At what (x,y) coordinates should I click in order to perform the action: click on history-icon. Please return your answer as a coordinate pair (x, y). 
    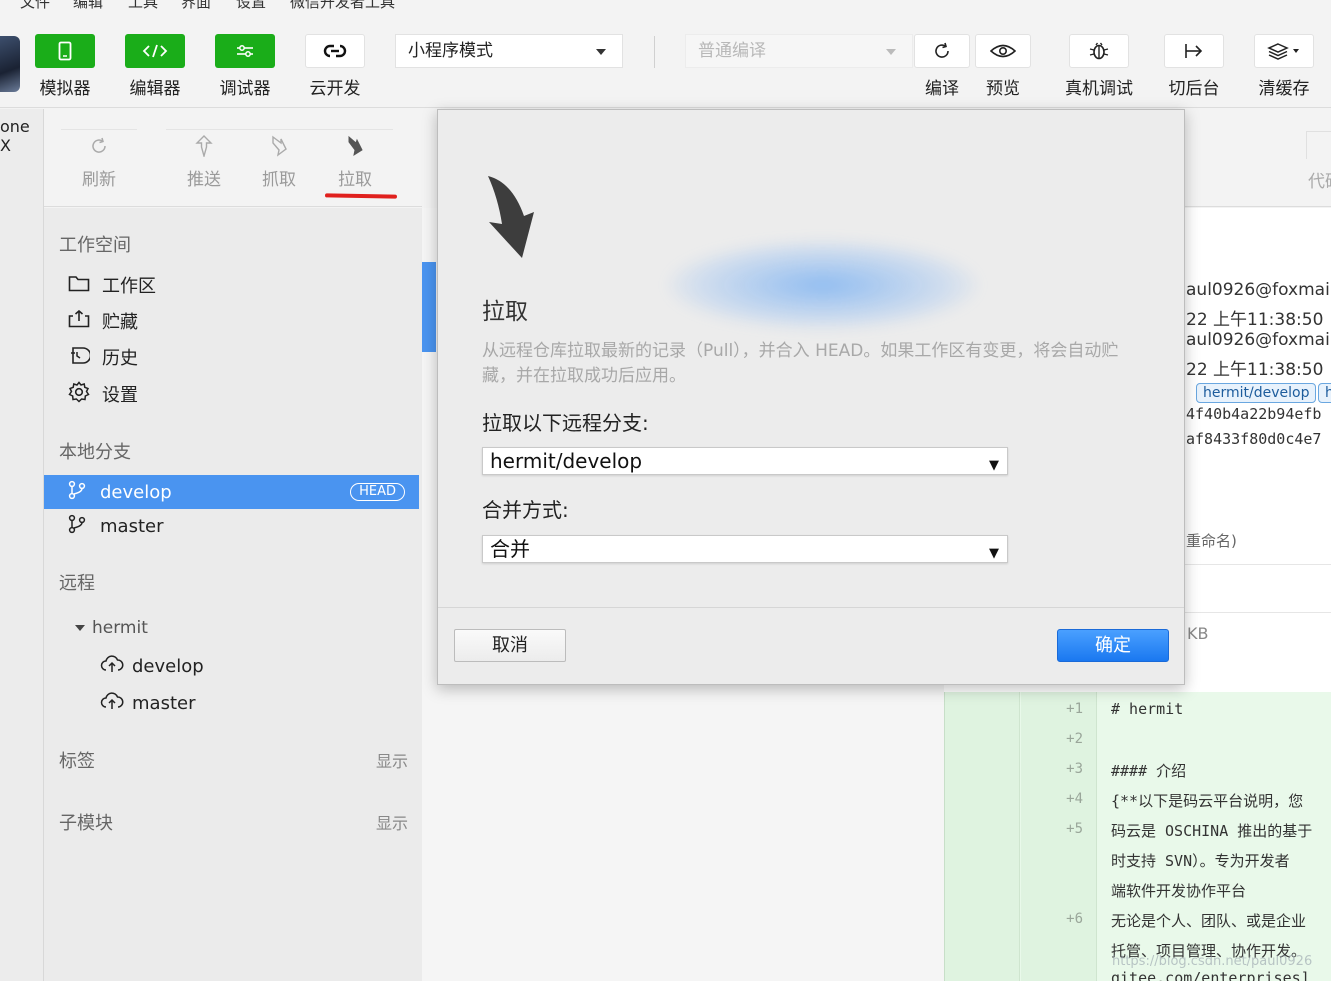
    Looking at the image, I should click on (80, 357).